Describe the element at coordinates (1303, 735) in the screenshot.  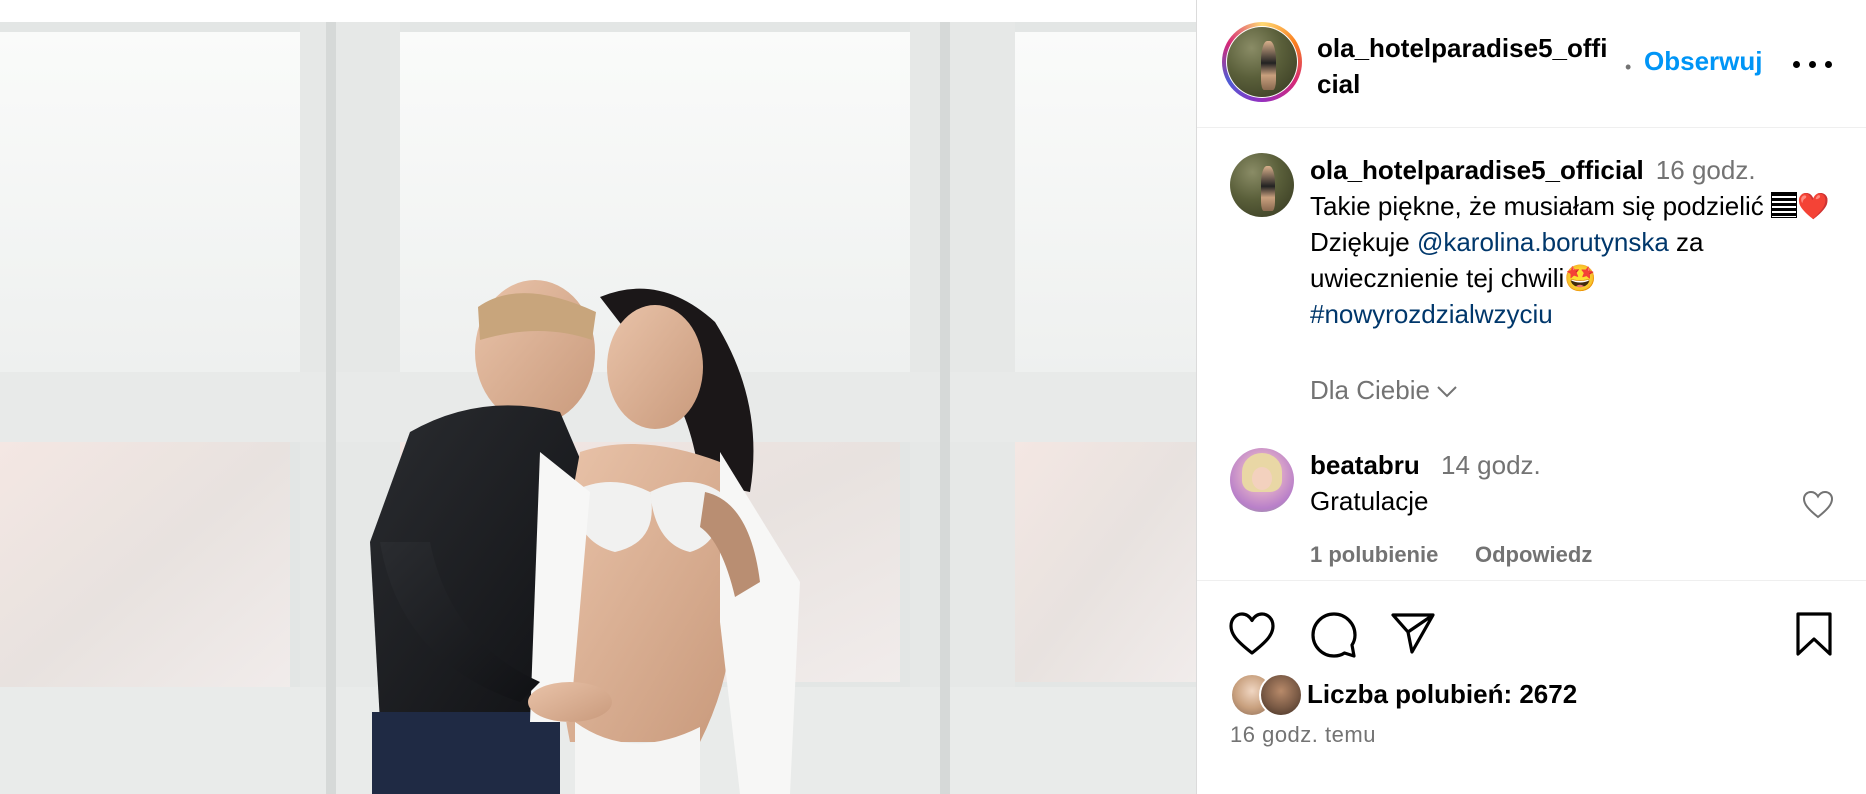
I see `post-timestamp: 16 godz. temu` at that location.